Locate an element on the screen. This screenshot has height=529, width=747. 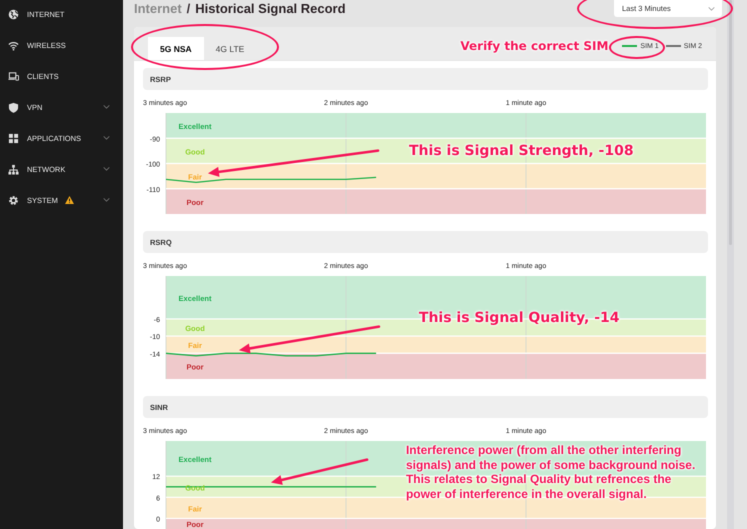
network-icon is located at coordinates (13, 169).